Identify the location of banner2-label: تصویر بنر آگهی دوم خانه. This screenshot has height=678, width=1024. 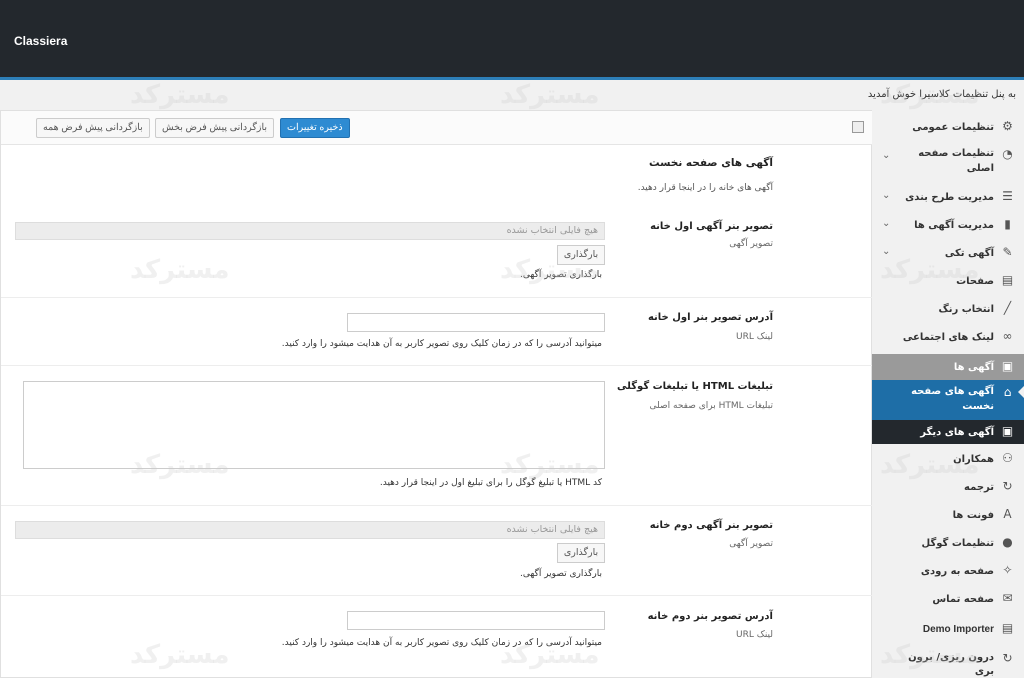
(711, 525).